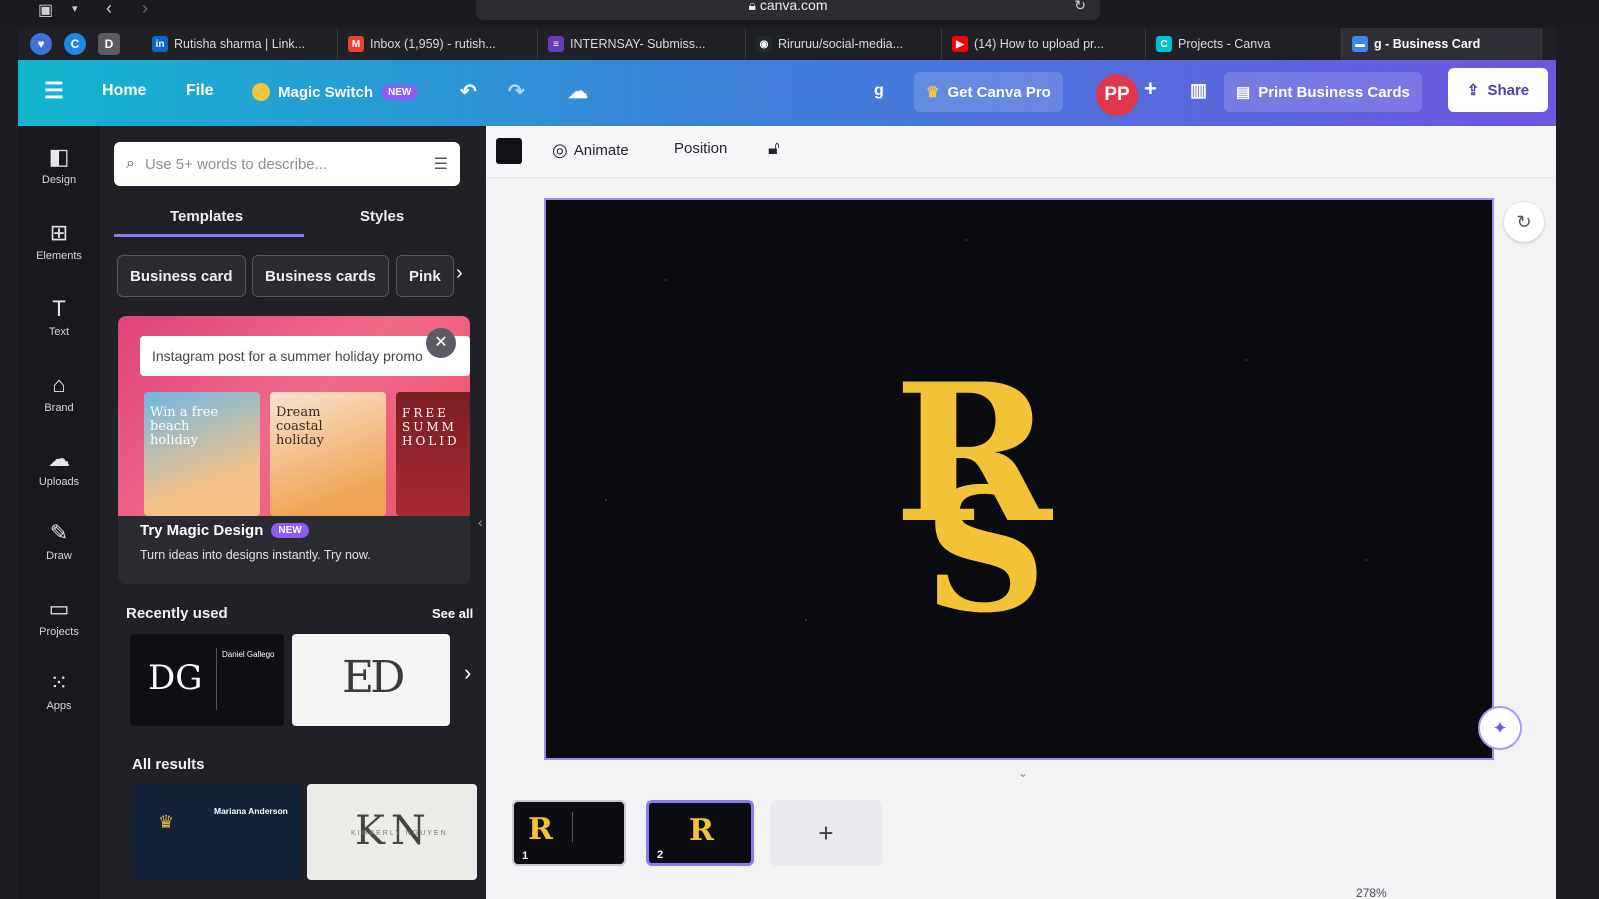  What do you see at coordinates (328, 454) in the screenshot?
I see `template-thumb-coastal: Dream coastal holiday` at bounding box center [328, 454].